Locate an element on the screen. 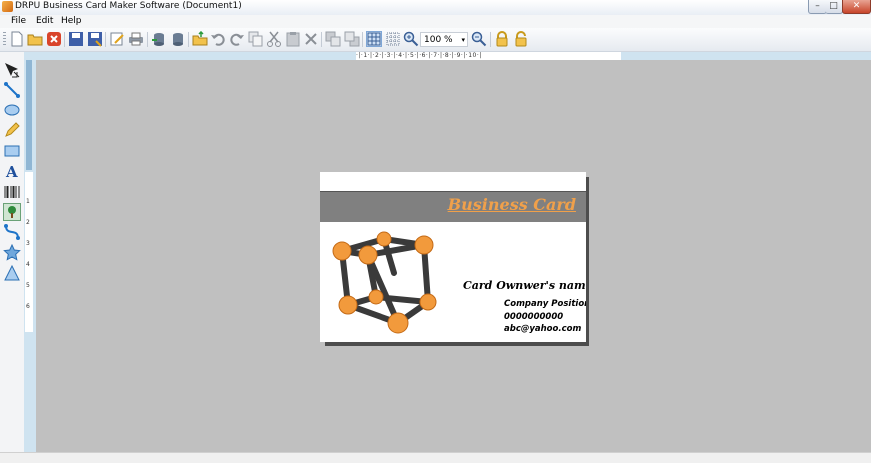 This screenshot has height=463, width=871. print-icon is located at coordinates (136, 39).